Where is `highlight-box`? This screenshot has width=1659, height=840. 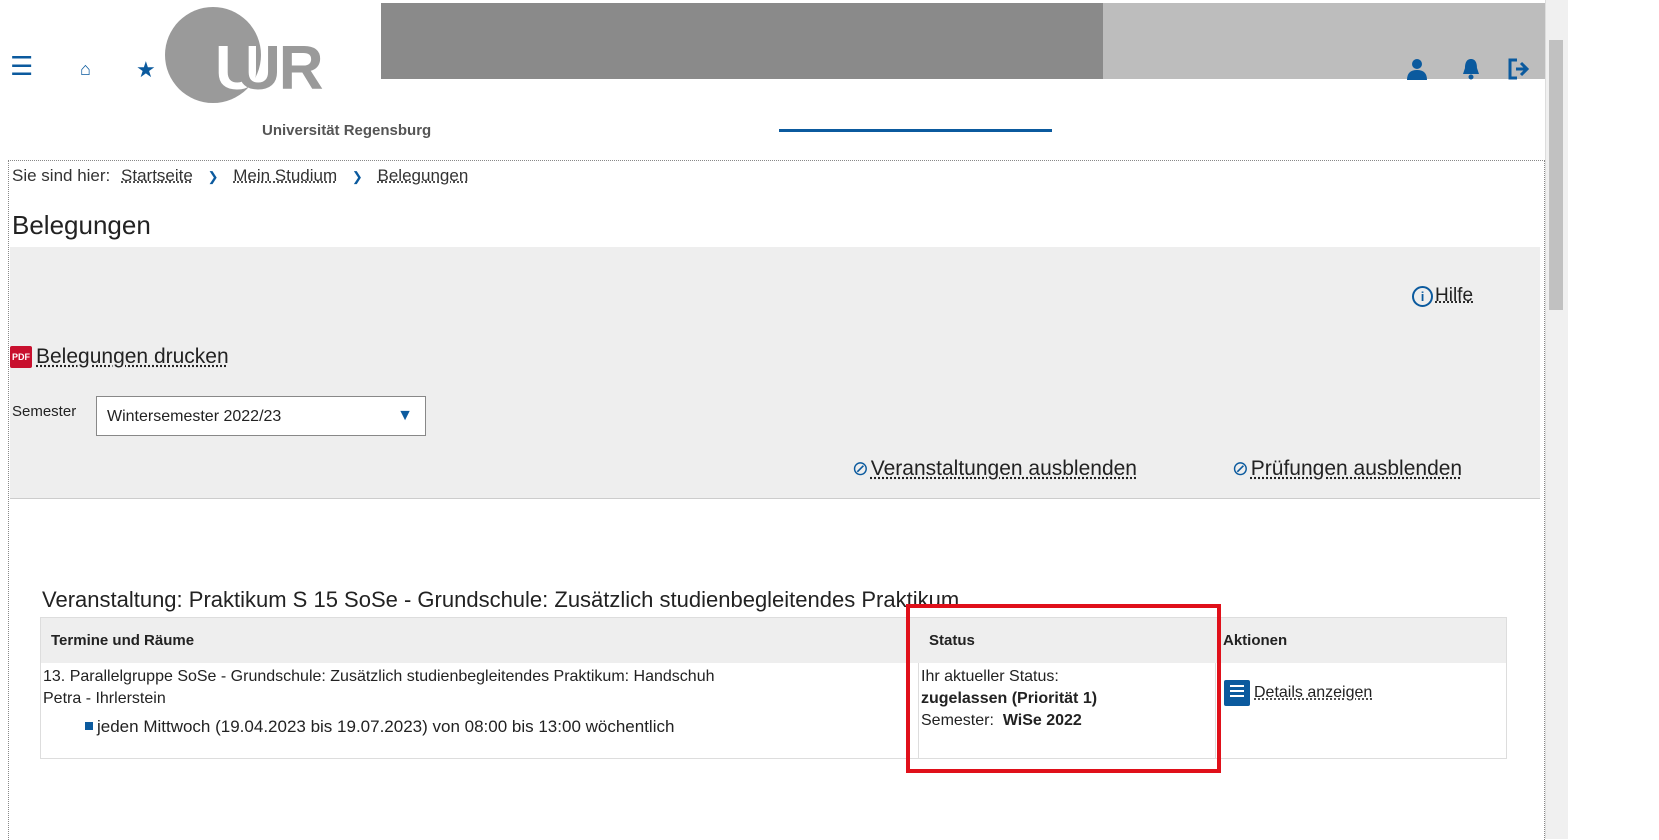
highlight-box is located at coordinates (1063, 688).